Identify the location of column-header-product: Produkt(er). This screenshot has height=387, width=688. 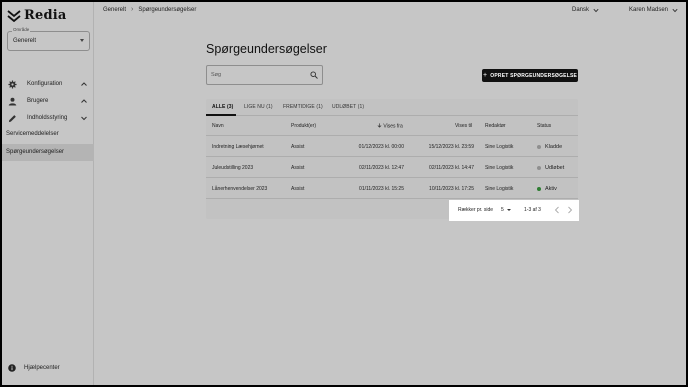
(303, 126).